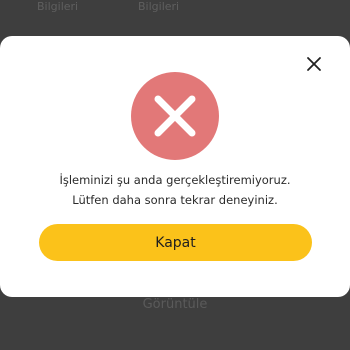 This screenshot has height=350, width=350. What do you see at coordinates (175, 242) in the screenshot?
I see `close-dialog-button: Kapat` at bounding box center [175, 242].